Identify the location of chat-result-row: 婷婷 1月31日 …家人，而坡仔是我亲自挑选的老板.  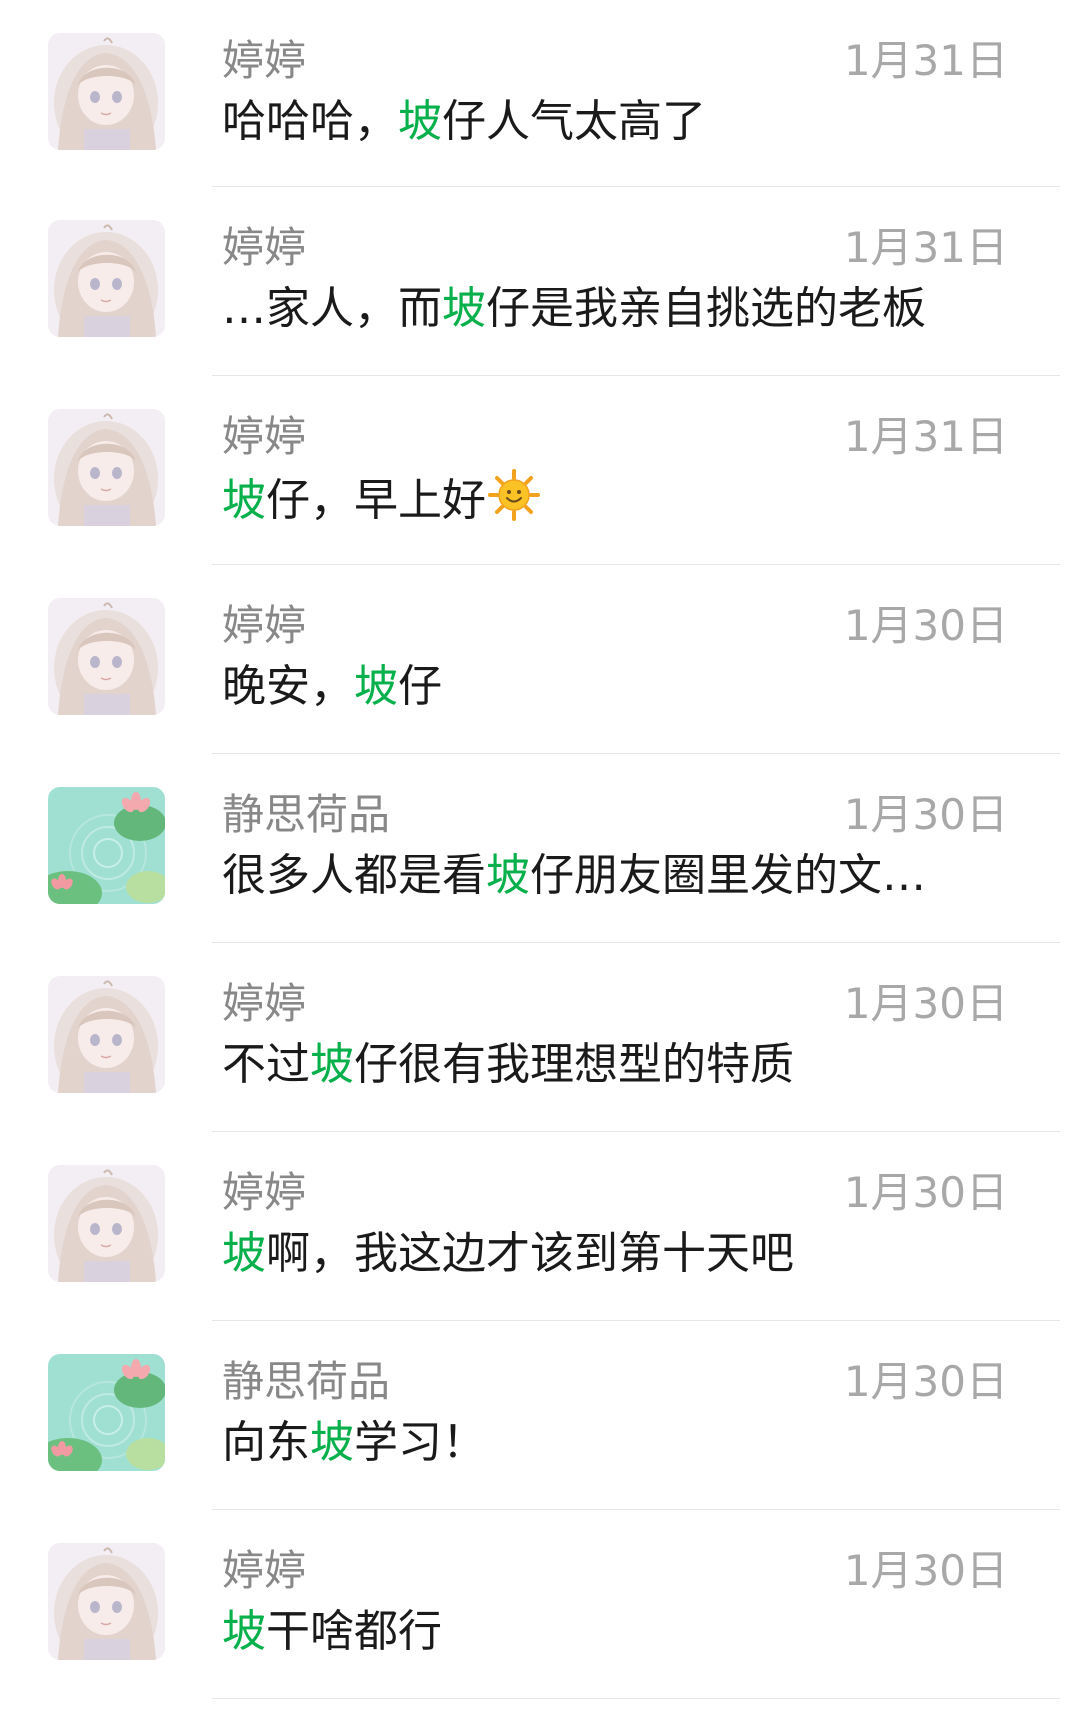
(540, 281).